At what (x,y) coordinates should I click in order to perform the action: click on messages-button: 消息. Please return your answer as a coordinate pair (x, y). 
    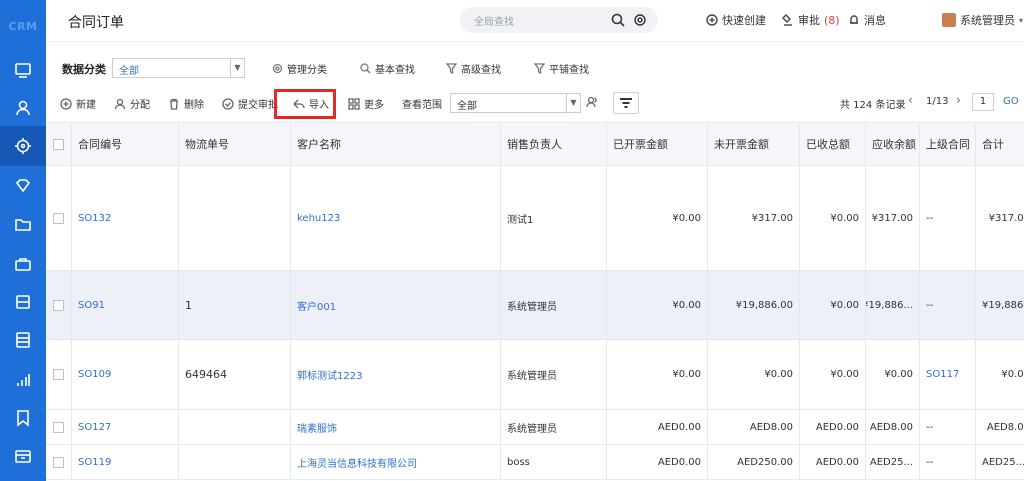
    Looking at the image, I should click on (867, 20).